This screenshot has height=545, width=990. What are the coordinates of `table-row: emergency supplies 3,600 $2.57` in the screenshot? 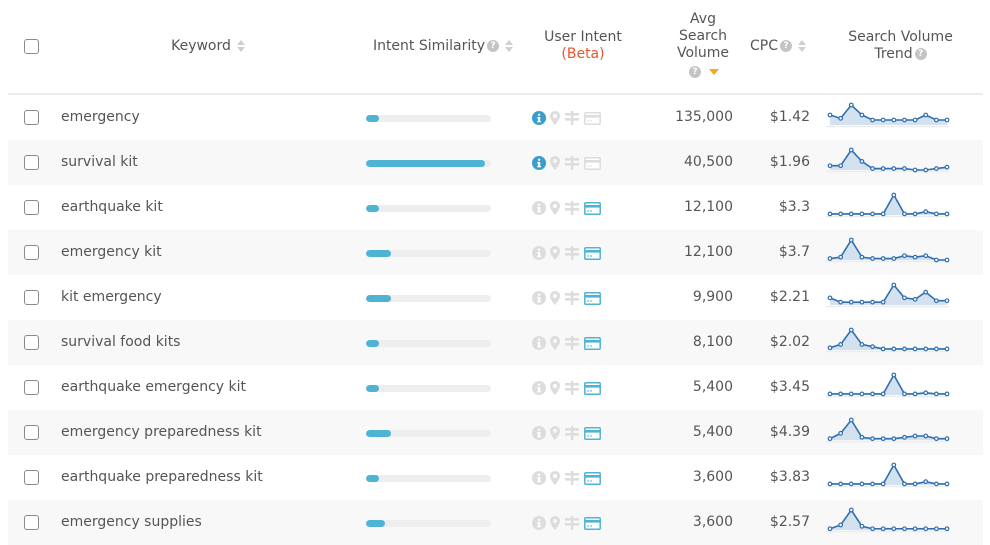 It's located at (495, 522).